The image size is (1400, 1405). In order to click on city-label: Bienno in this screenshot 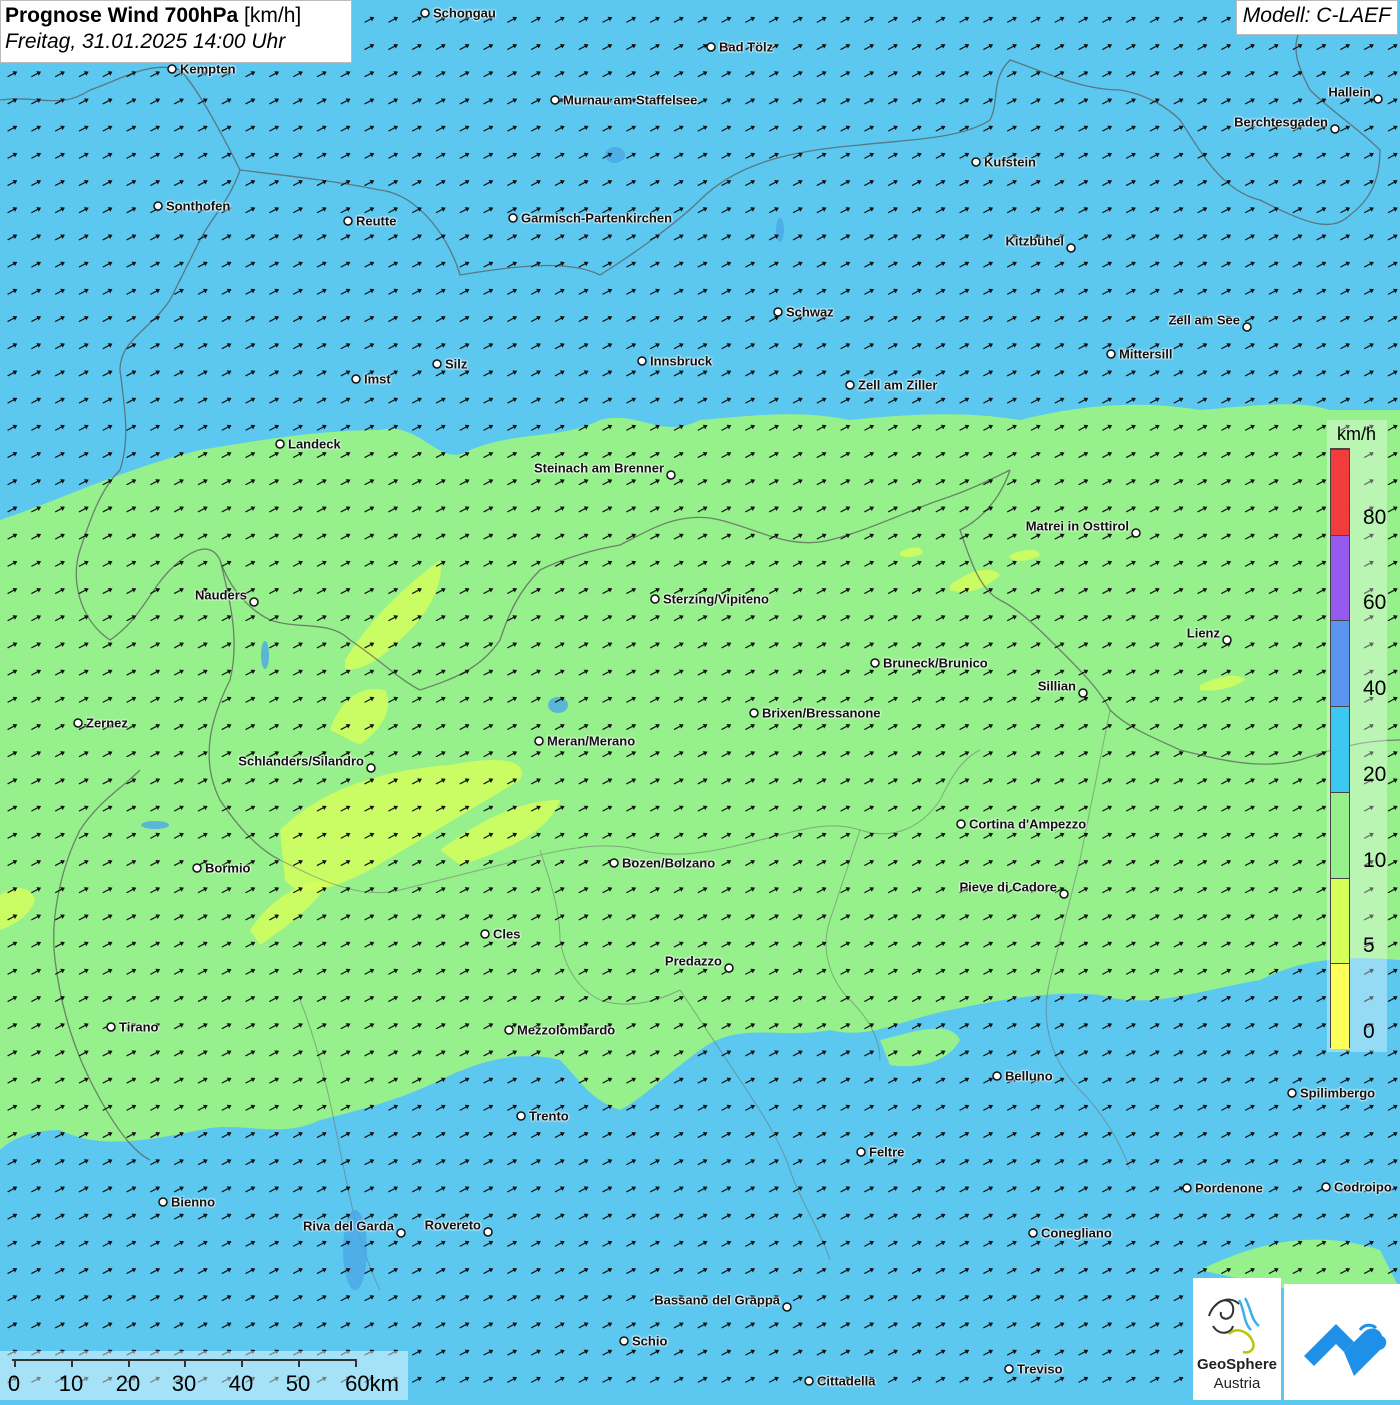, I will do `click(193, 1202)`.